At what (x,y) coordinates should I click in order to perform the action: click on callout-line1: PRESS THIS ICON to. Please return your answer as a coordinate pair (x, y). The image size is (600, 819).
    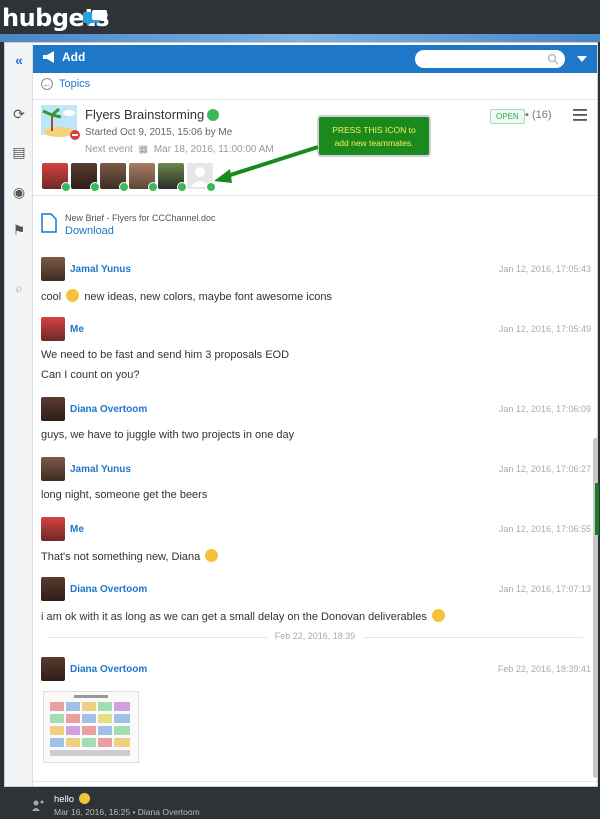
    Looking at the image, I should click on (374, 130).